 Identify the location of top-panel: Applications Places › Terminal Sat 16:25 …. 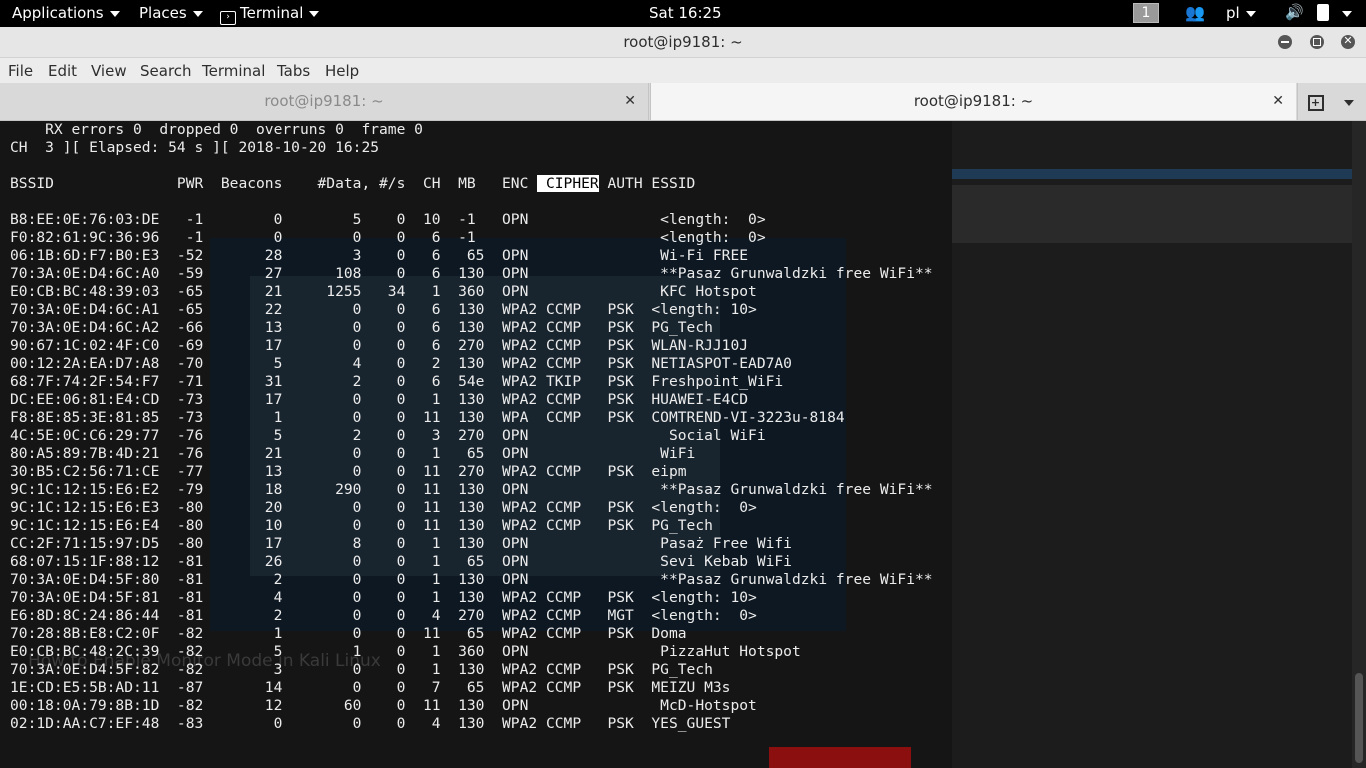
(683, 13).